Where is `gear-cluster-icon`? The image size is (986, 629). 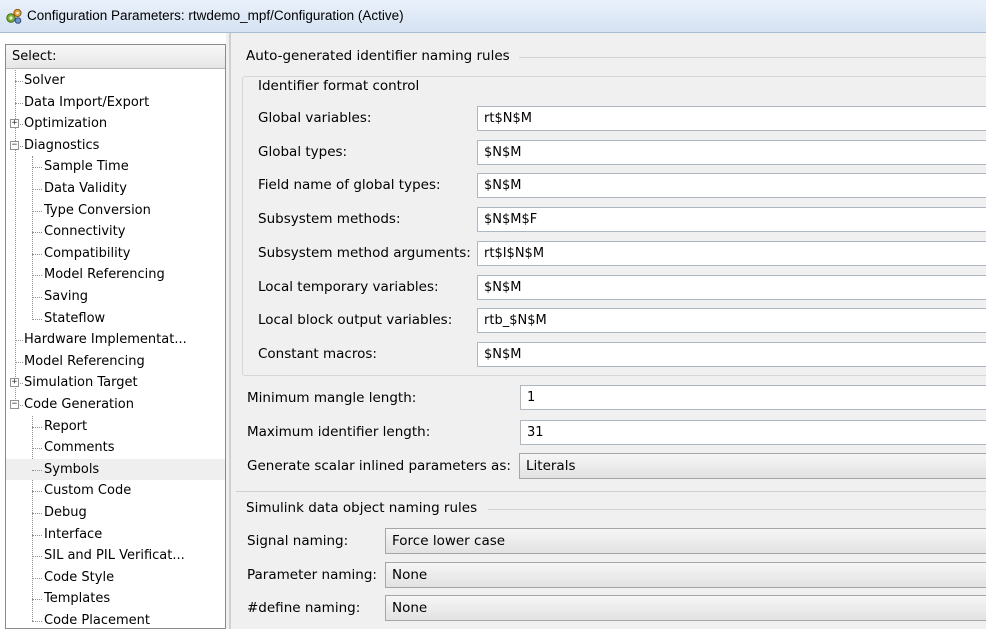 gear-cluster-icon is located at coordinates (14, 16).